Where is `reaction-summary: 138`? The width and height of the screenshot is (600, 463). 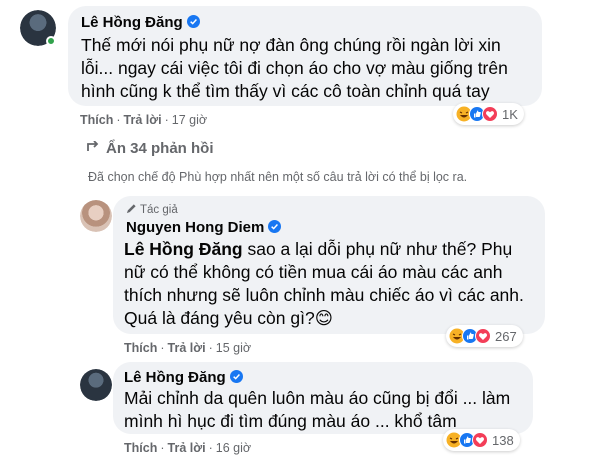 reaction-summary: 138 is located at coordinates (481, 440).